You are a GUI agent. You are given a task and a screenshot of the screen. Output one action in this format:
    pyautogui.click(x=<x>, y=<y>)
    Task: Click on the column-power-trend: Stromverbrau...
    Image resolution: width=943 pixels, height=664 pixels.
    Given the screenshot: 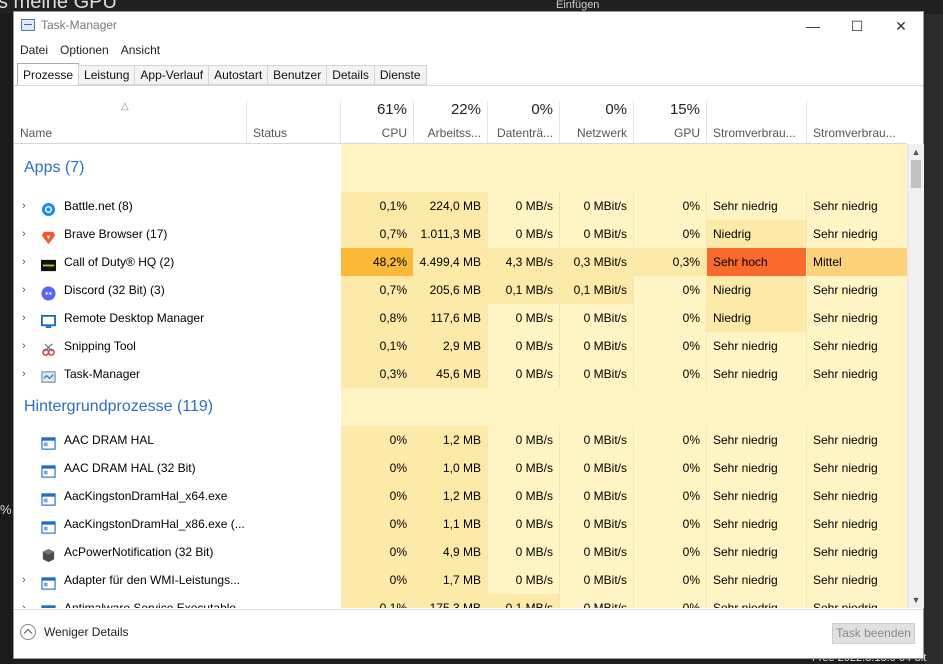 What is the action you would take?
    pyautogui.click(x=857, y=122)
    